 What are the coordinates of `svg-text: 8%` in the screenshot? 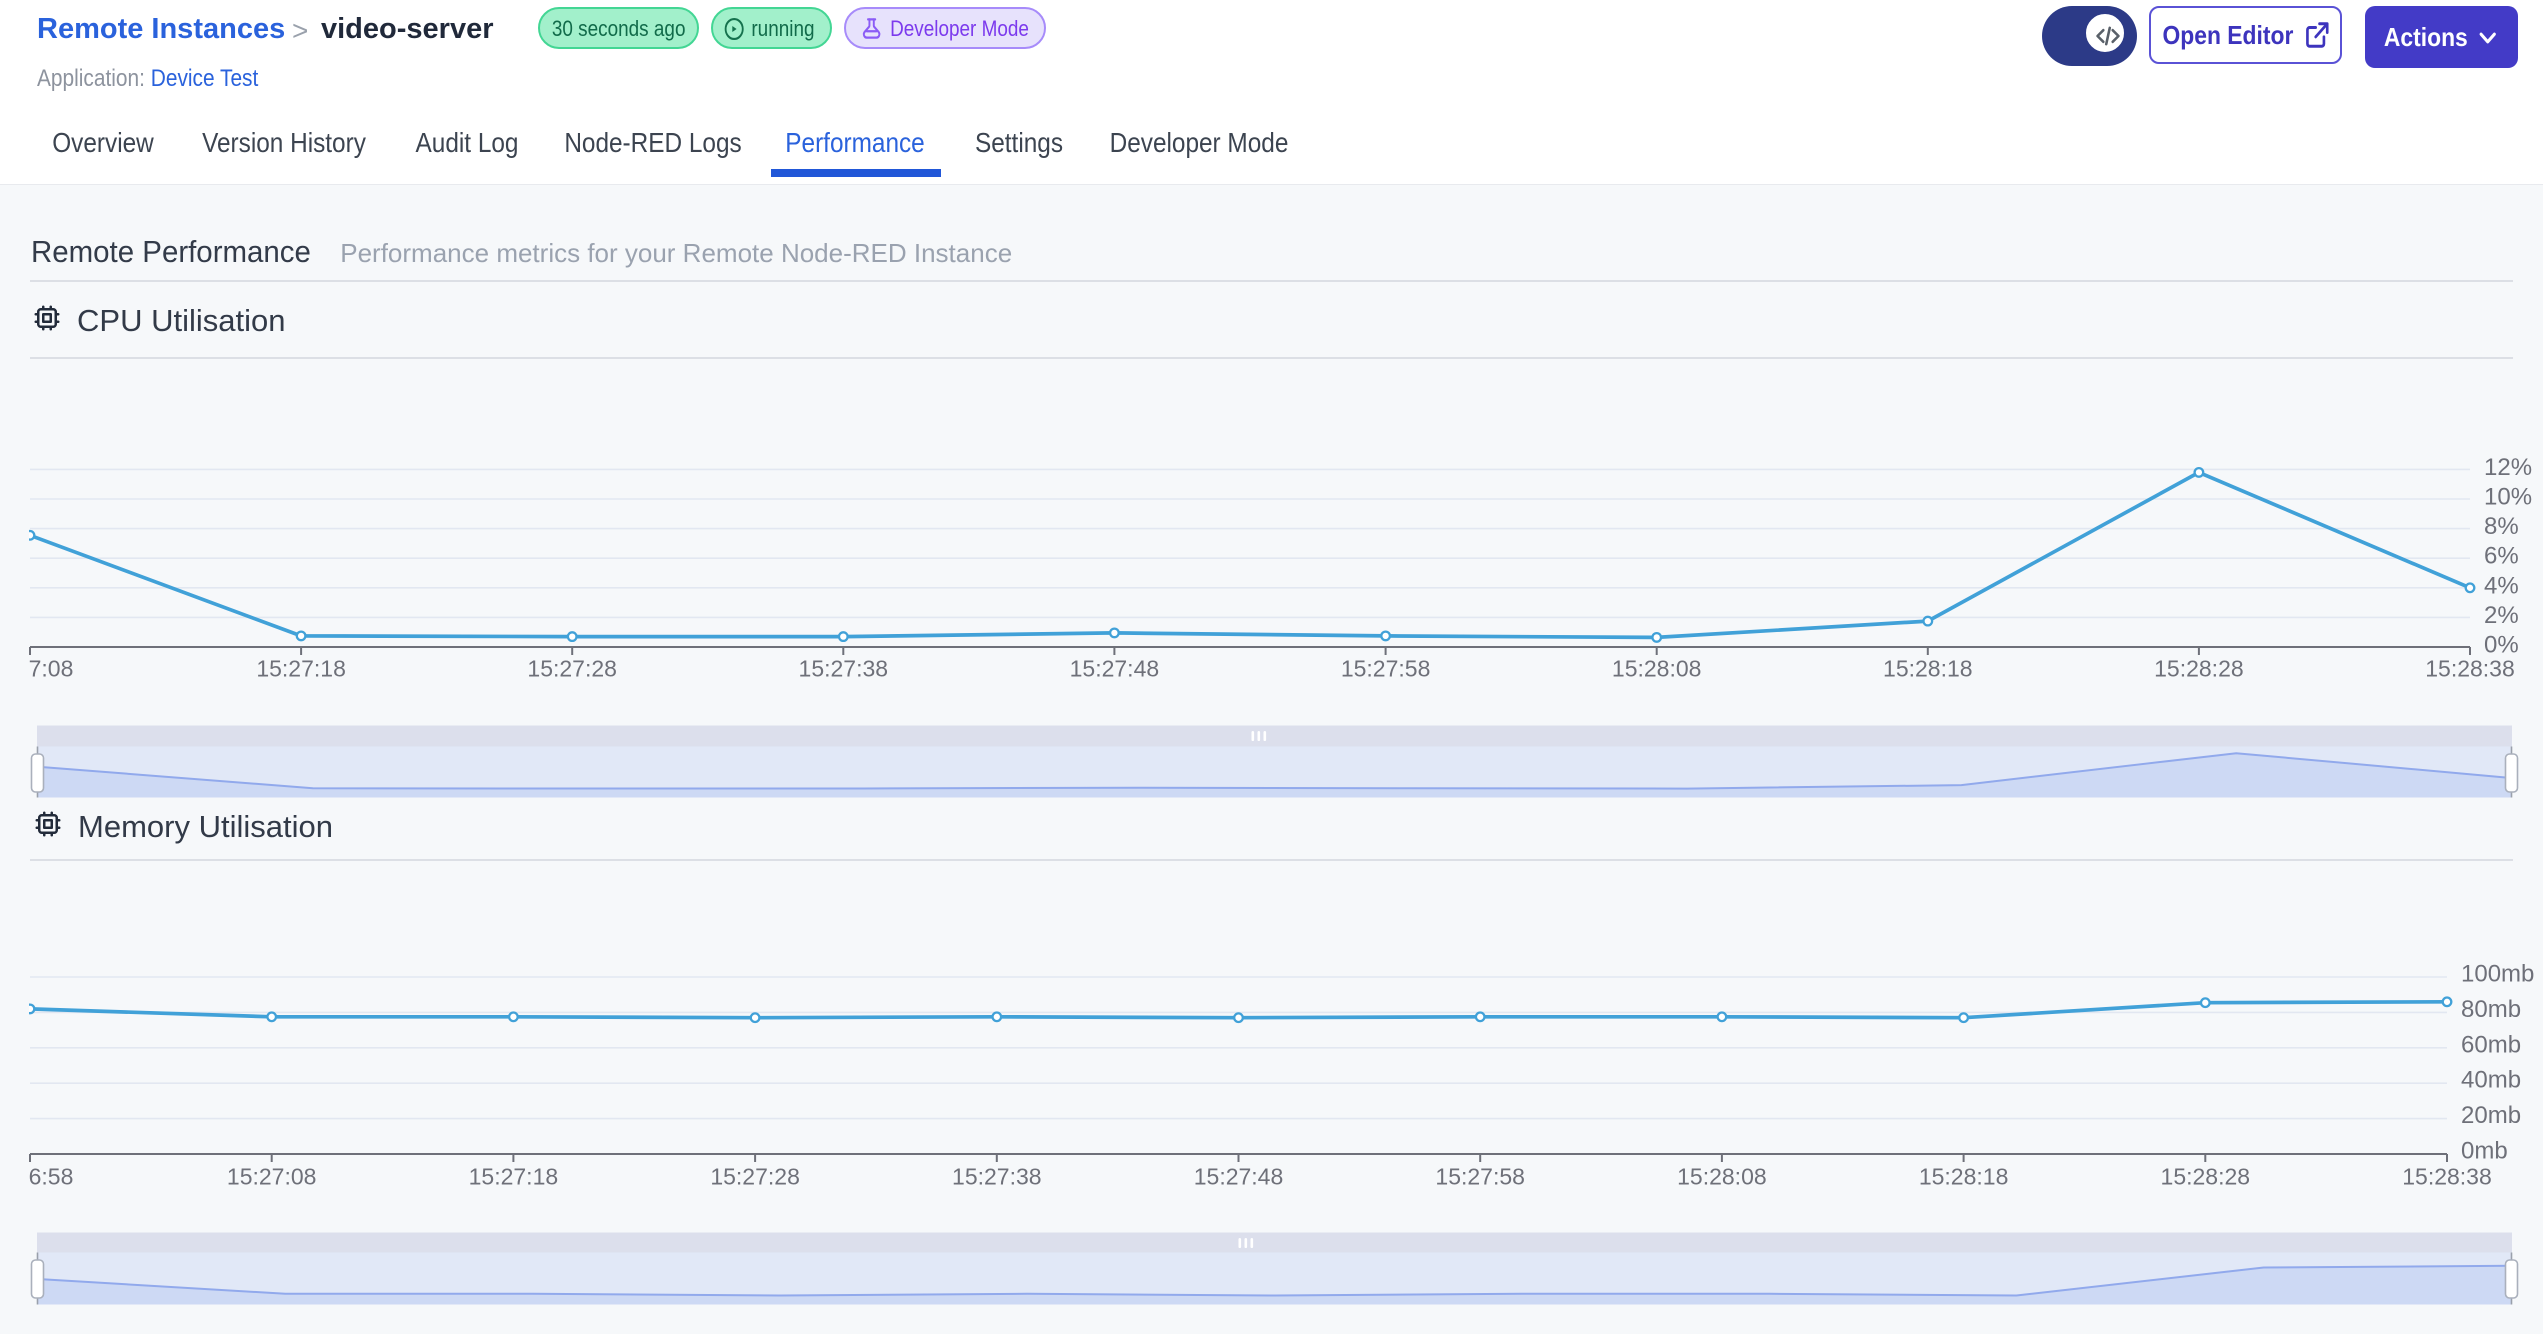 It's located at (2501, 526).